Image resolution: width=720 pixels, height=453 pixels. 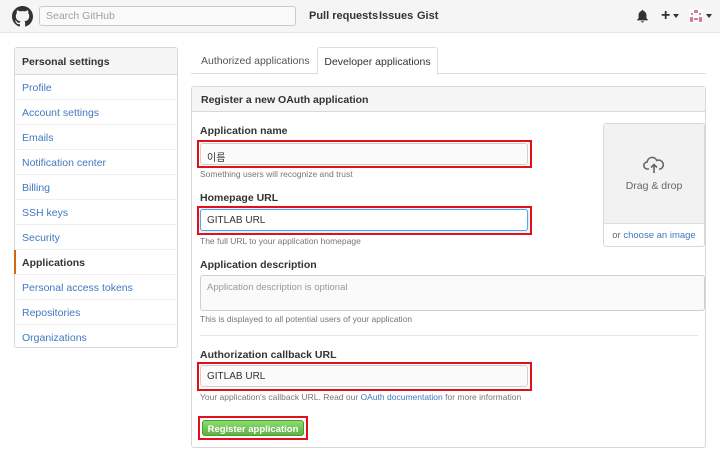 What do you see at coordinates (482, 397) in the screenshot?
I see `callback-note-suffix: for more information` at bounding box center [482, 397].